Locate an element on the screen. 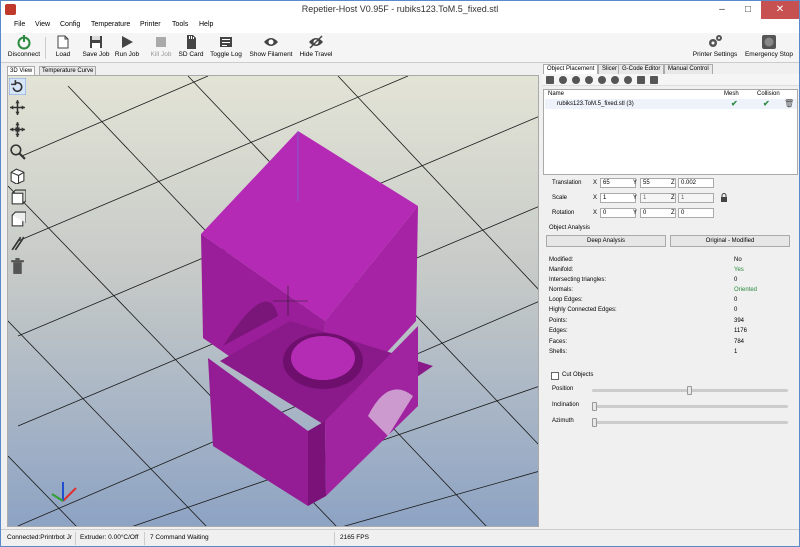 This screenshot has height=547, width=800. run-job-button: Run Job is located at coordinates (127, 48).